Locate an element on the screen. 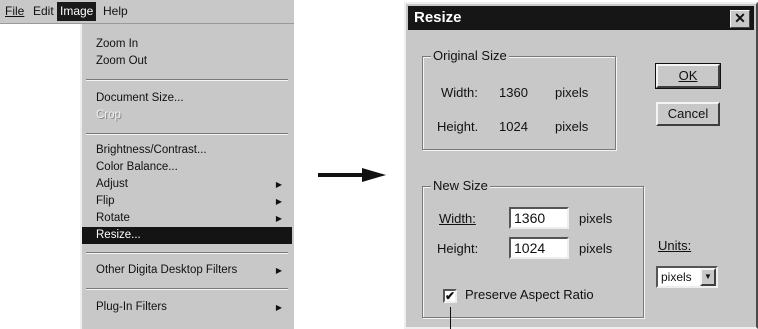  menu-item-crop: Crop is located at coordinates (108, 115).